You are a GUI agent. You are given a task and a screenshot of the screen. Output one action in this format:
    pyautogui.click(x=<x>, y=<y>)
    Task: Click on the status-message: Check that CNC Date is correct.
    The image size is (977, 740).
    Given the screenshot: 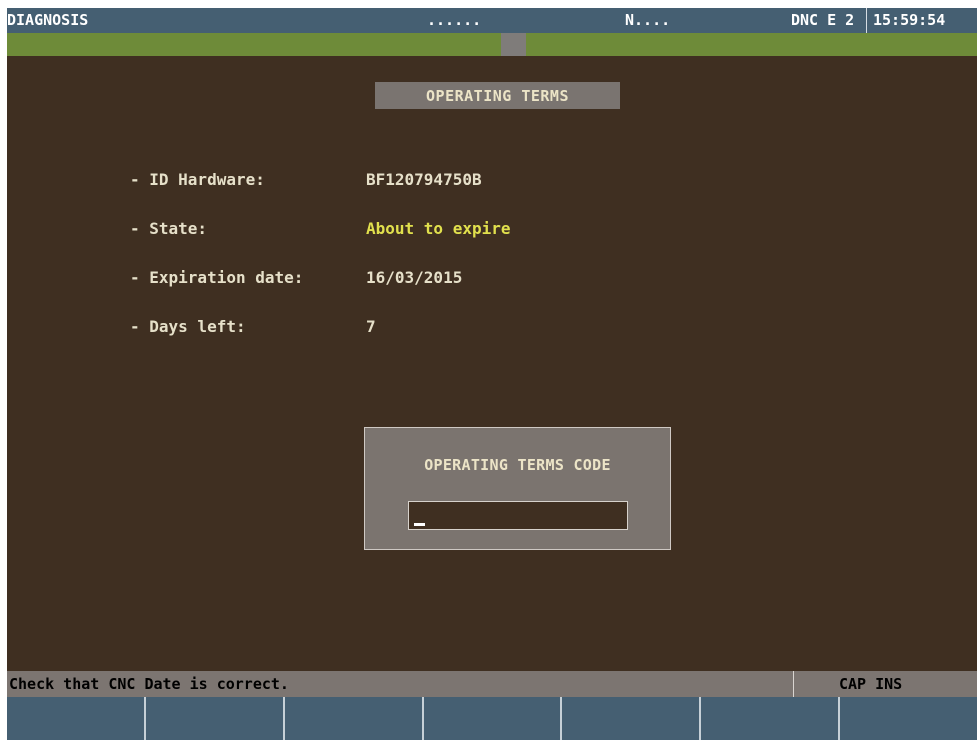 What is the action you would take?
    pyautogui.click(x=149, y=684)
    